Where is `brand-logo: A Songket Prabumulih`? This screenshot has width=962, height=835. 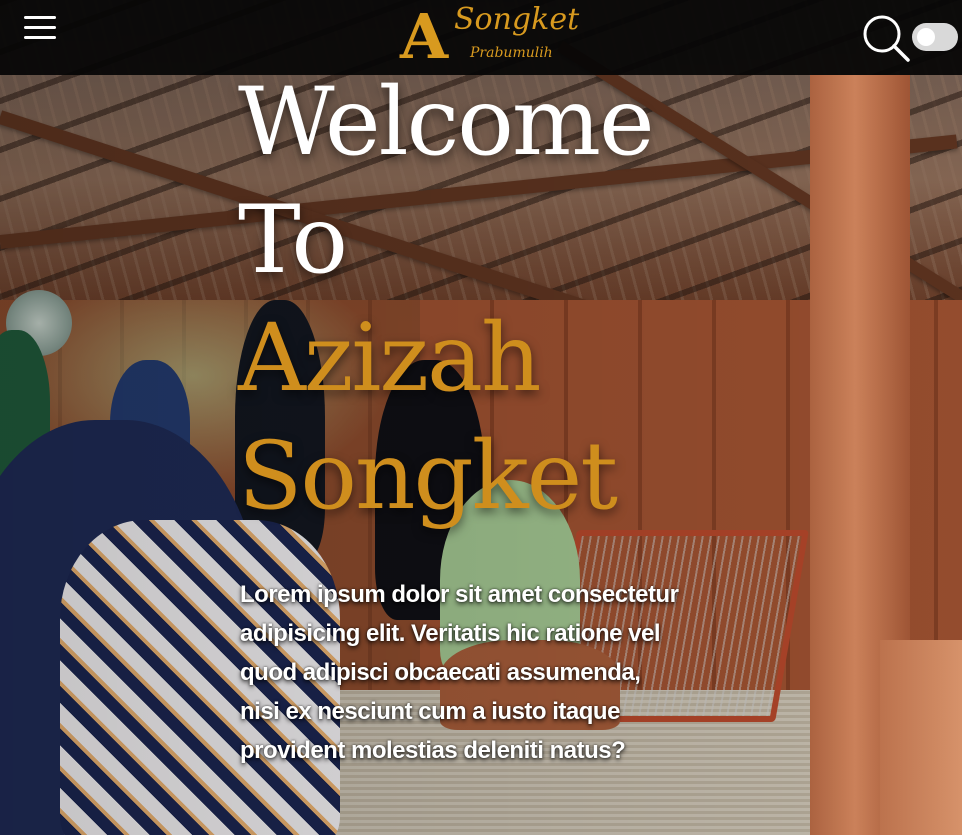 brand-logo: A Songket Prabumulih is located at coordinates (490, 37).